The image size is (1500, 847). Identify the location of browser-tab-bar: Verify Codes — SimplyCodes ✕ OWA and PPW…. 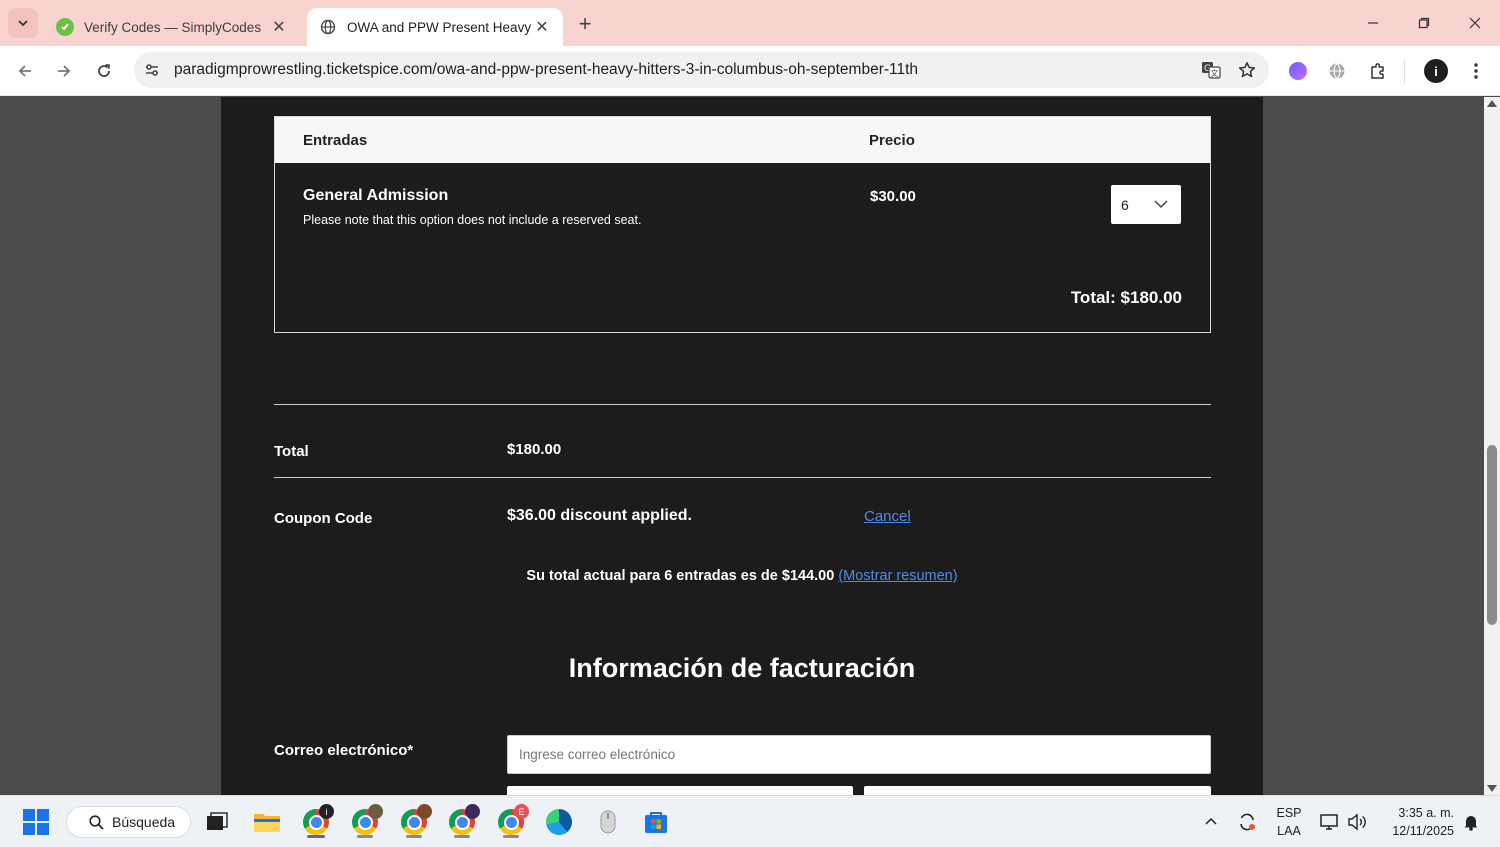
(750, 23).